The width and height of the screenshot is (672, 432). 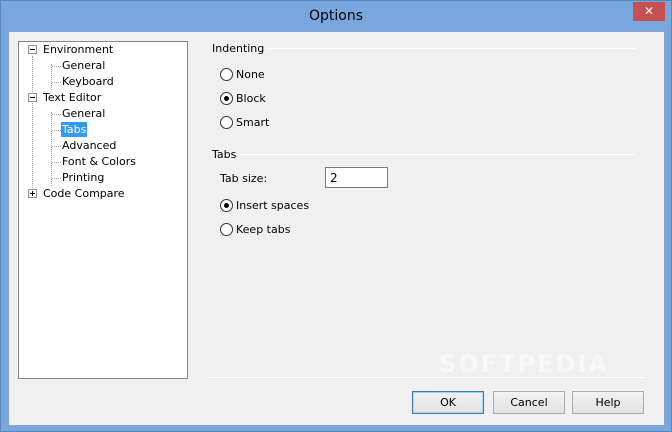 What do you see at coordinates (253, 122) in the screenshot?
I see `radio-label: Smart` at bounding box center [253, 122].